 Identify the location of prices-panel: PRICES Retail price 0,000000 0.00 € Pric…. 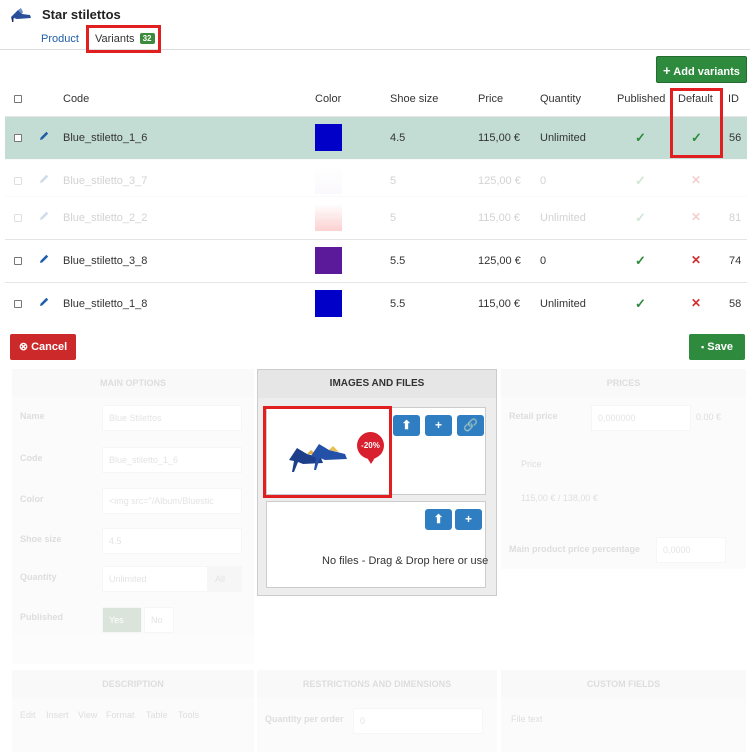
(623, 469).